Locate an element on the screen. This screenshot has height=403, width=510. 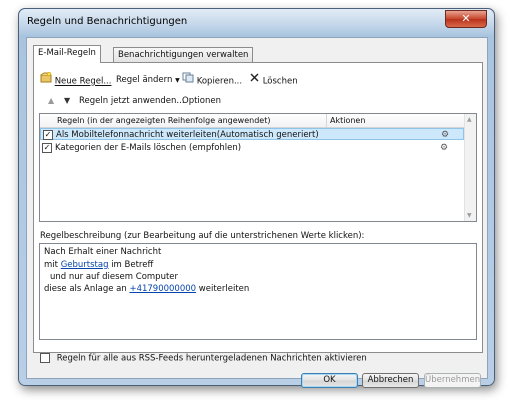
phone-number-link: +41790000000 is located at coordinates (162, 289).